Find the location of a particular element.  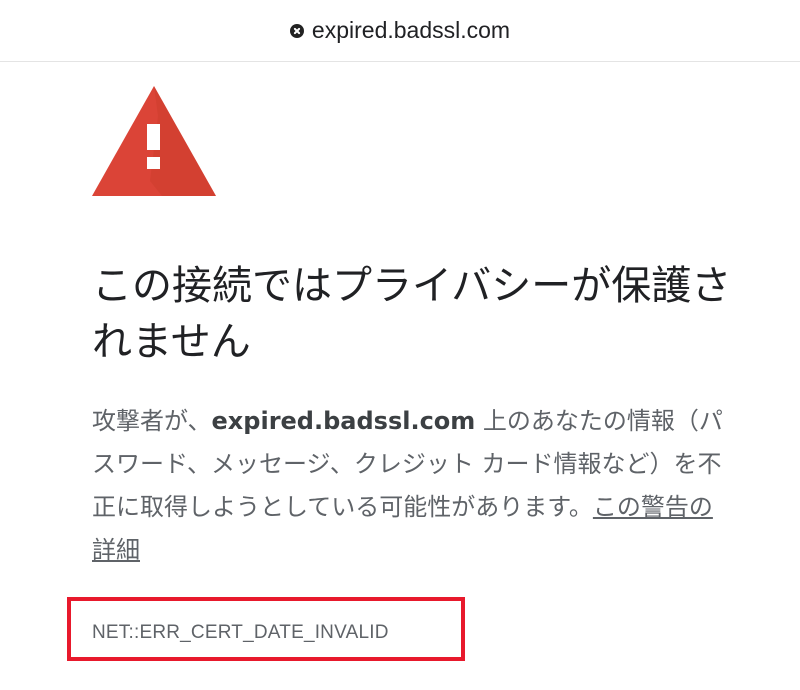

host-name: expired.badssl.com is located at coordinates (343, 421).